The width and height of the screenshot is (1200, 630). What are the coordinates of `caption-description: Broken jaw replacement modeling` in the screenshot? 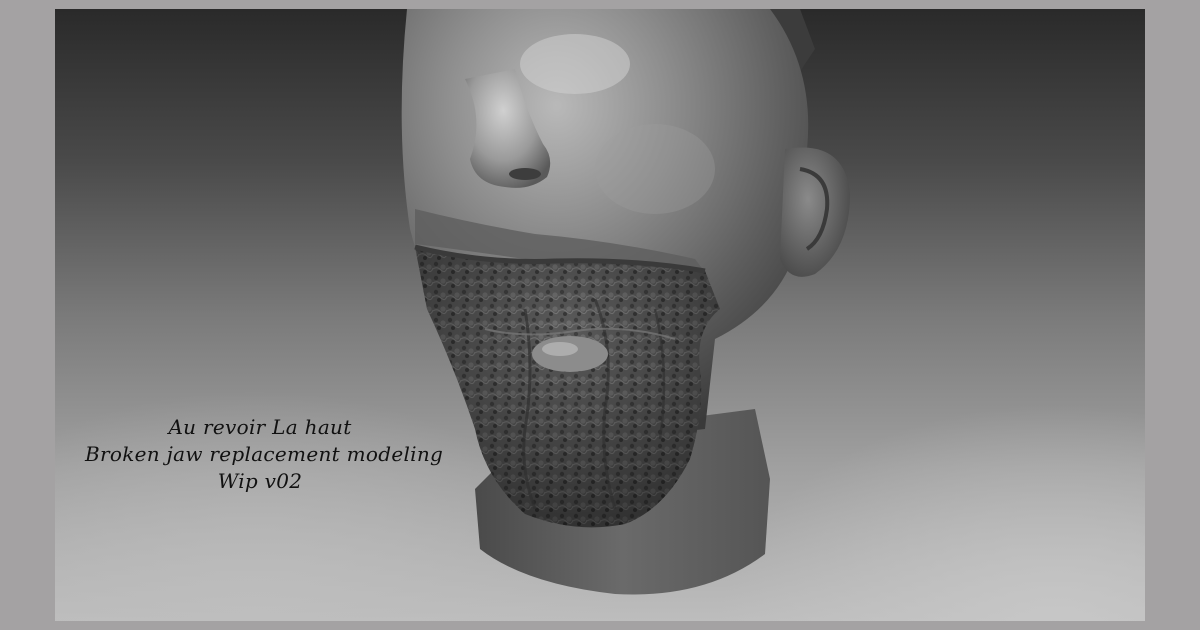 It's located at (264, 454).